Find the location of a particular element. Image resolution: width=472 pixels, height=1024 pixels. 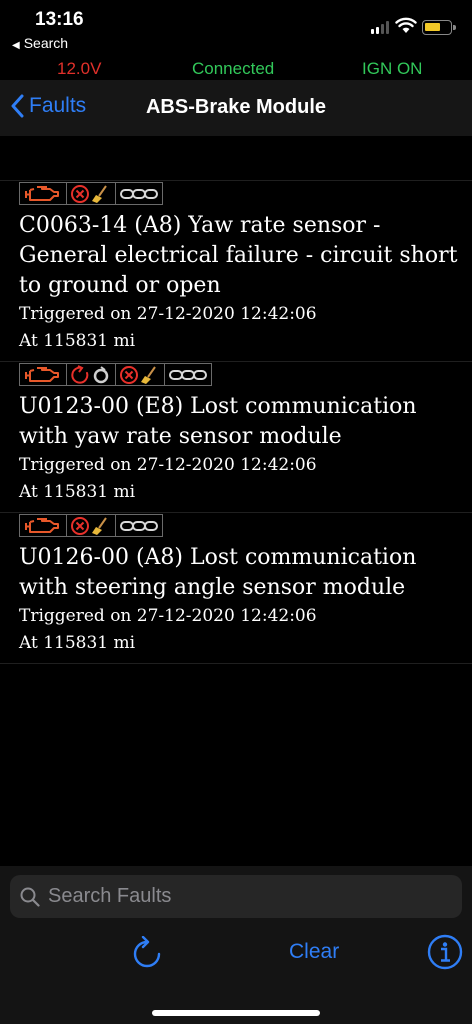

battery-icon is located at coordinates (439, 27).